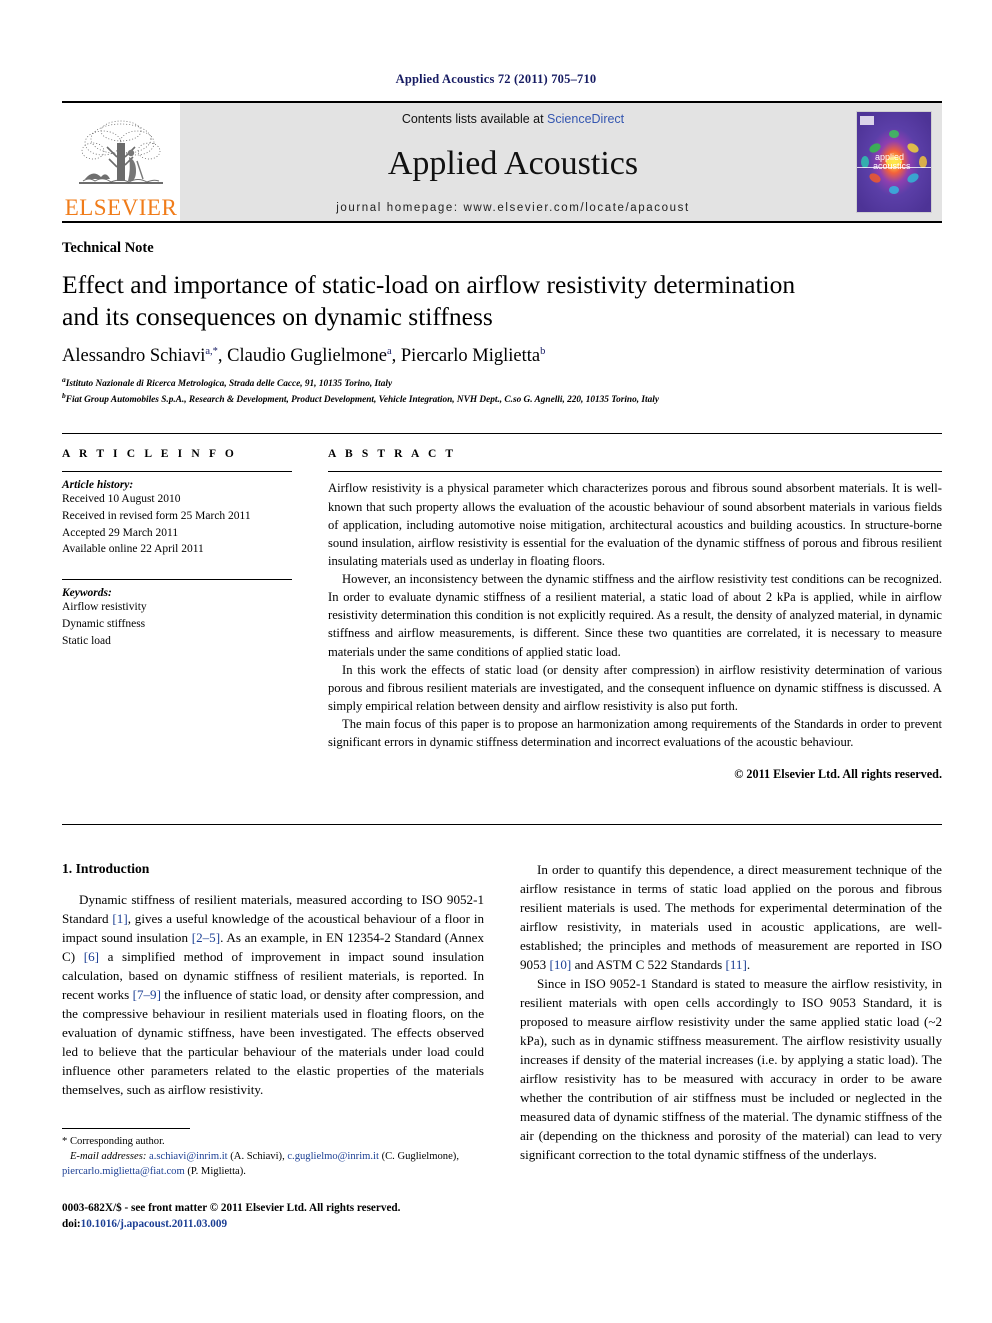 Image resolution: width=992 pixels, height=1323 pixels. Describe the element at coordinates (71, 1223) in the screenshot. I see `doi-label: doi:` at that location.